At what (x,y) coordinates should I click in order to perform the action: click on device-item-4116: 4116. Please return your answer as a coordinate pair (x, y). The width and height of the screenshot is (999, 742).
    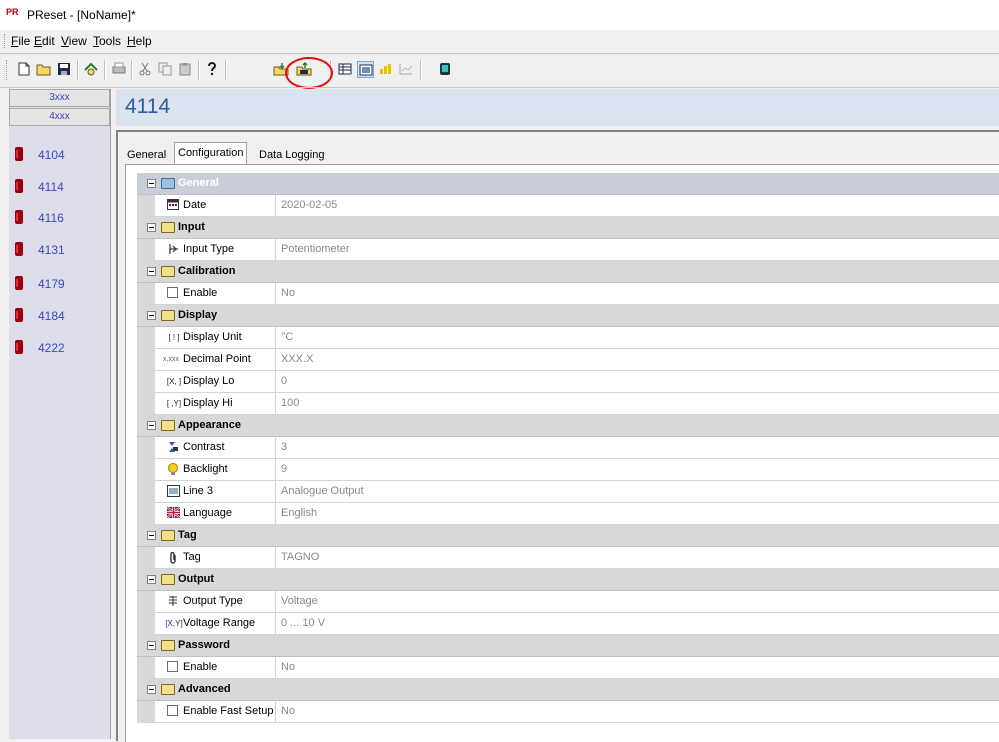
    Looking at the image, I should click on (59, 219).